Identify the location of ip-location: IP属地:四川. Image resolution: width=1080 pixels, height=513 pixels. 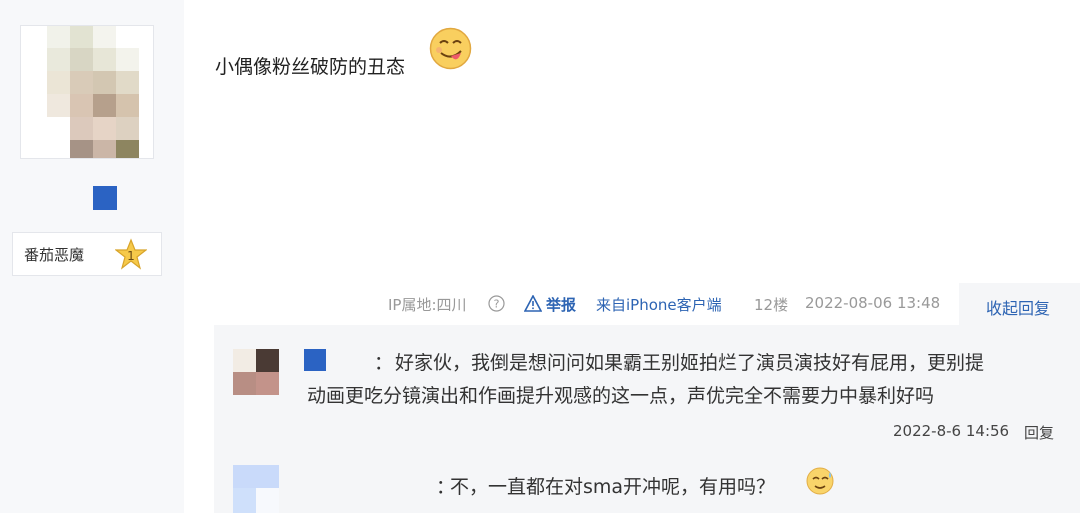
(427, 305).